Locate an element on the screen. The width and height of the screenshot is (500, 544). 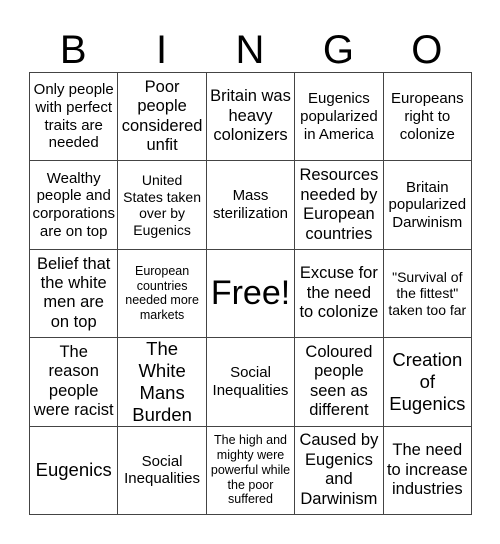
bingo-cell-text: Poor people considered unfit is located at coordinates (162, 116).